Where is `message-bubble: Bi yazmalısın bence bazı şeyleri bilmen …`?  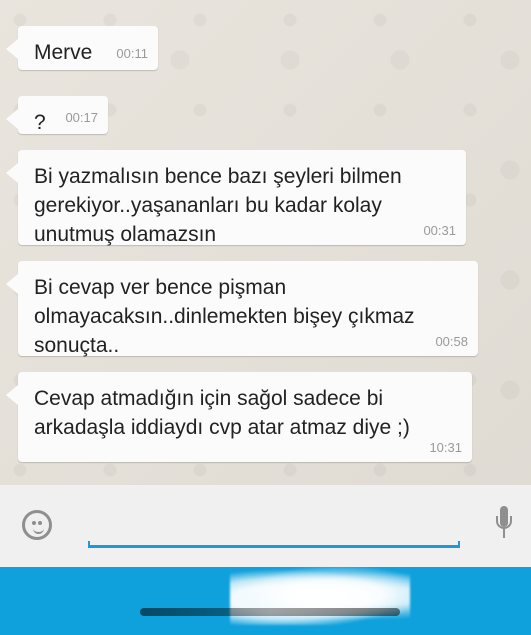
message-bubble: Bi yazmalısın bence bazı şeyleri bilmen … is located at coordinates (236, 198).